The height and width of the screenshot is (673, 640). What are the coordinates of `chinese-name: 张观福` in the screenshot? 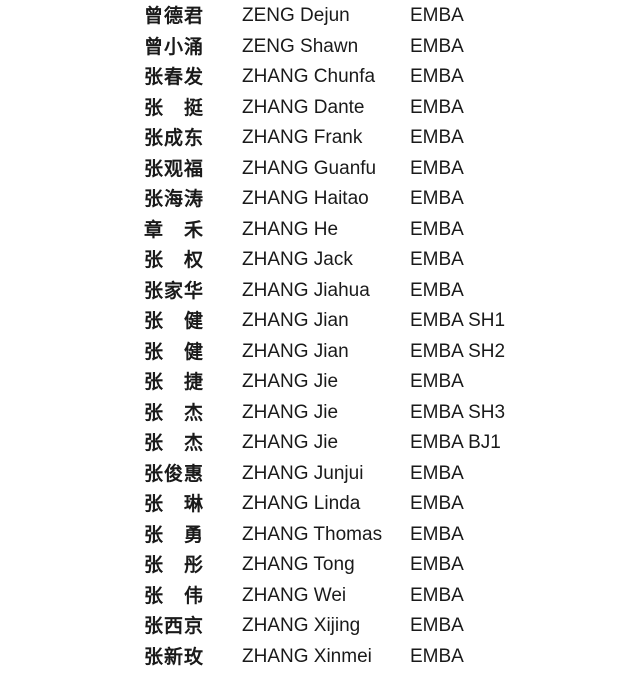 It's located at (174, 169).